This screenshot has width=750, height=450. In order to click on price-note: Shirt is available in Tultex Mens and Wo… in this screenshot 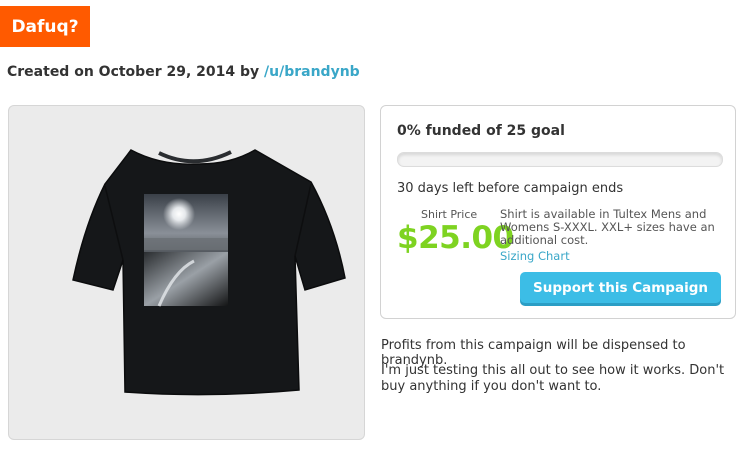, I will do `click(607, 227)`.